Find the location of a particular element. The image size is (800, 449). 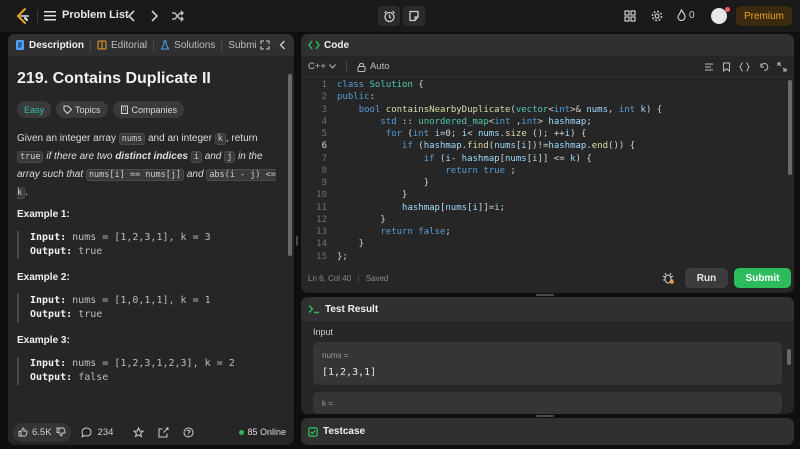

layout-grid-icon is located at coordinates (630, 16).